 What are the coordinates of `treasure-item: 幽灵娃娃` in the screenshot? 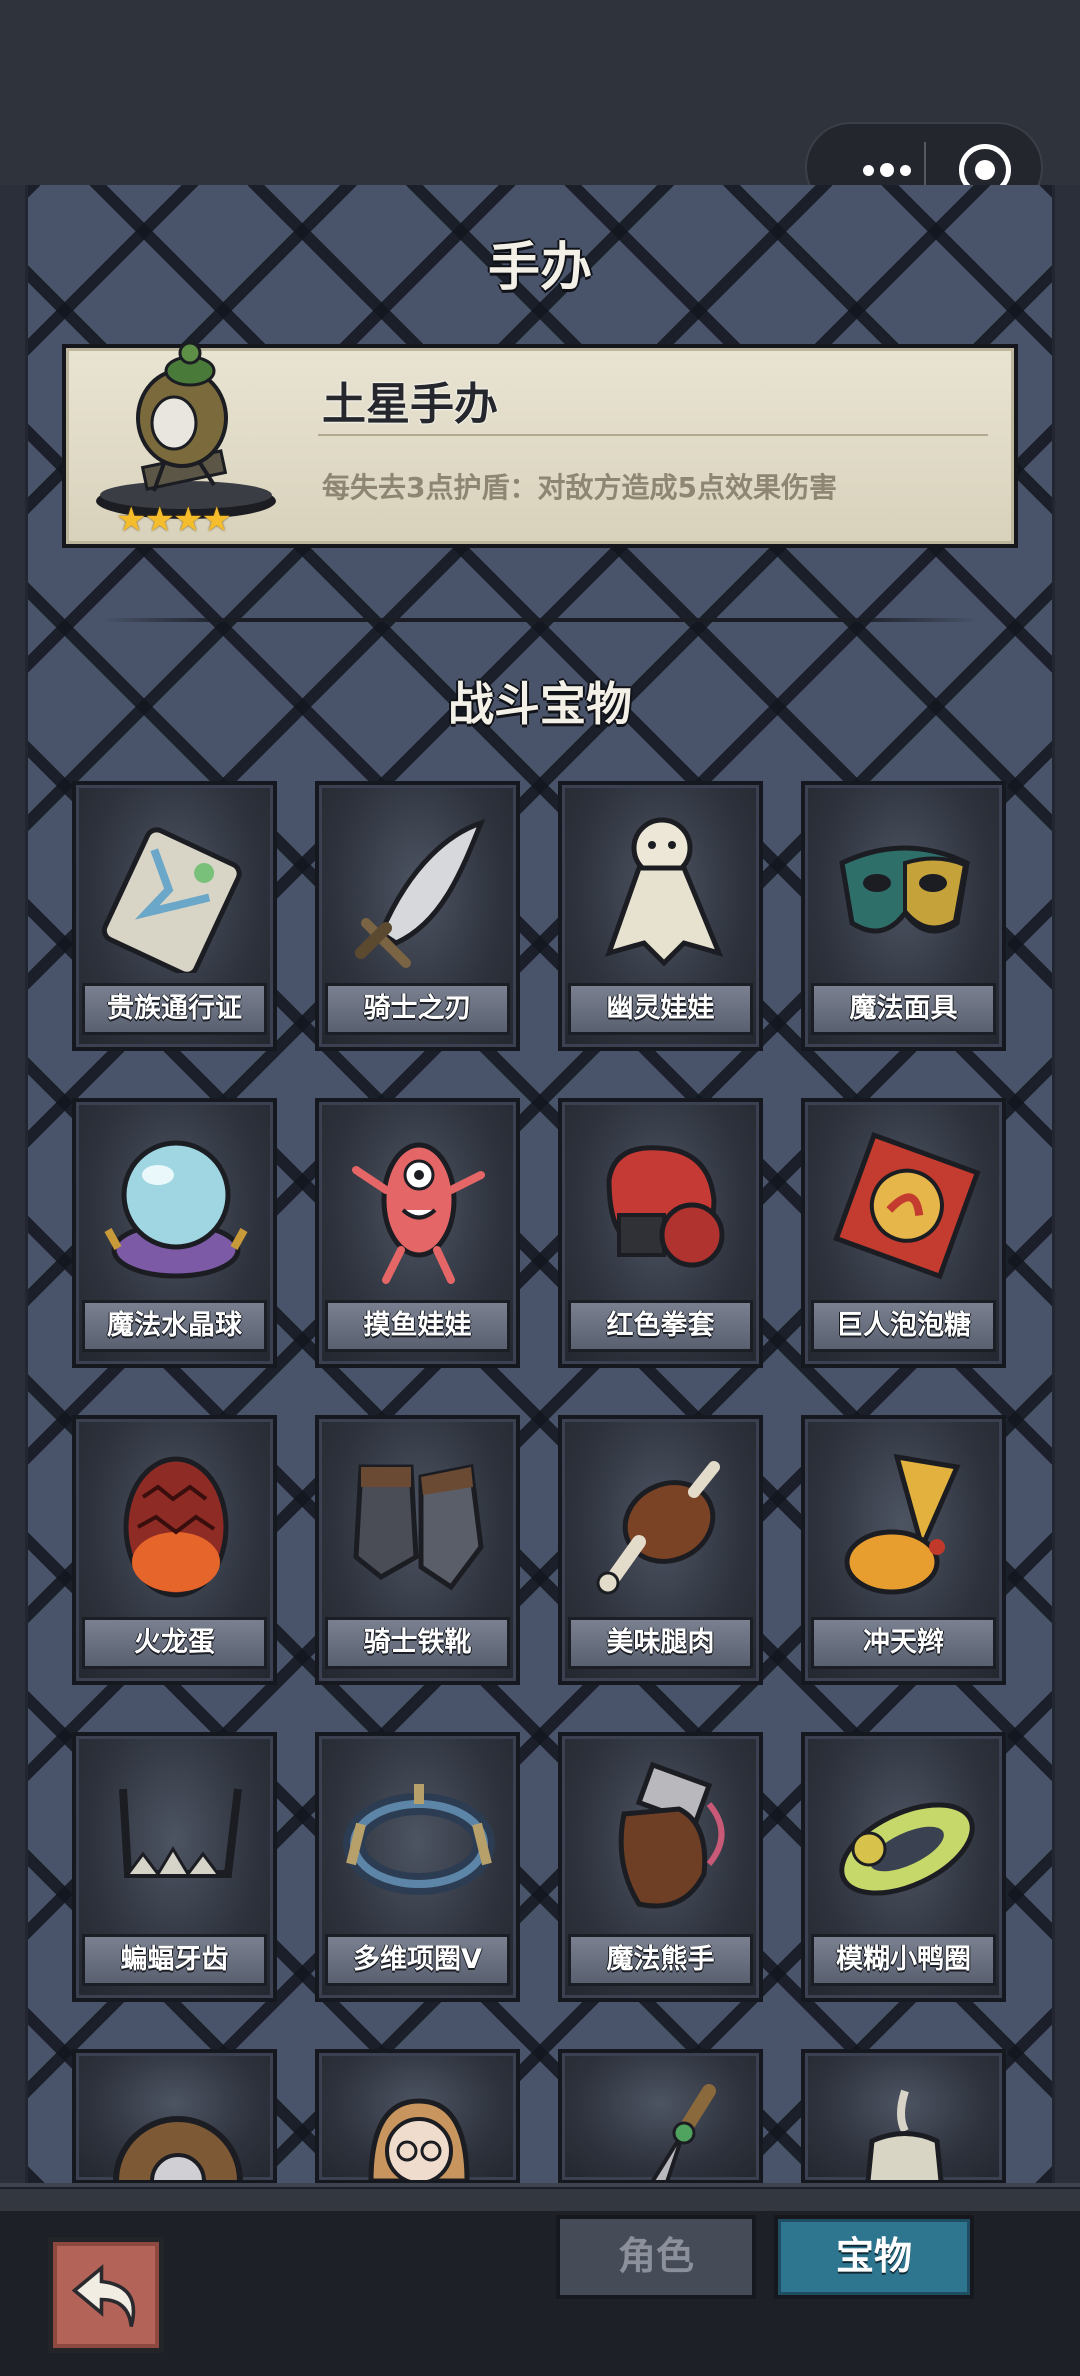 It's located at (660, 916).